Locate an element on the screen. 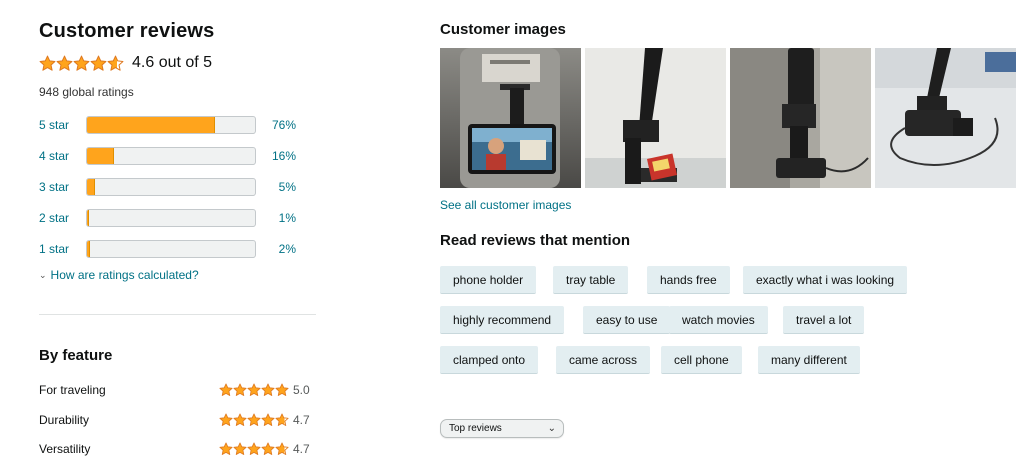 This screenshot has height=467, width=1024. feature-row-versatility: Versatility 4.7 is located at coordinates (179, 449).